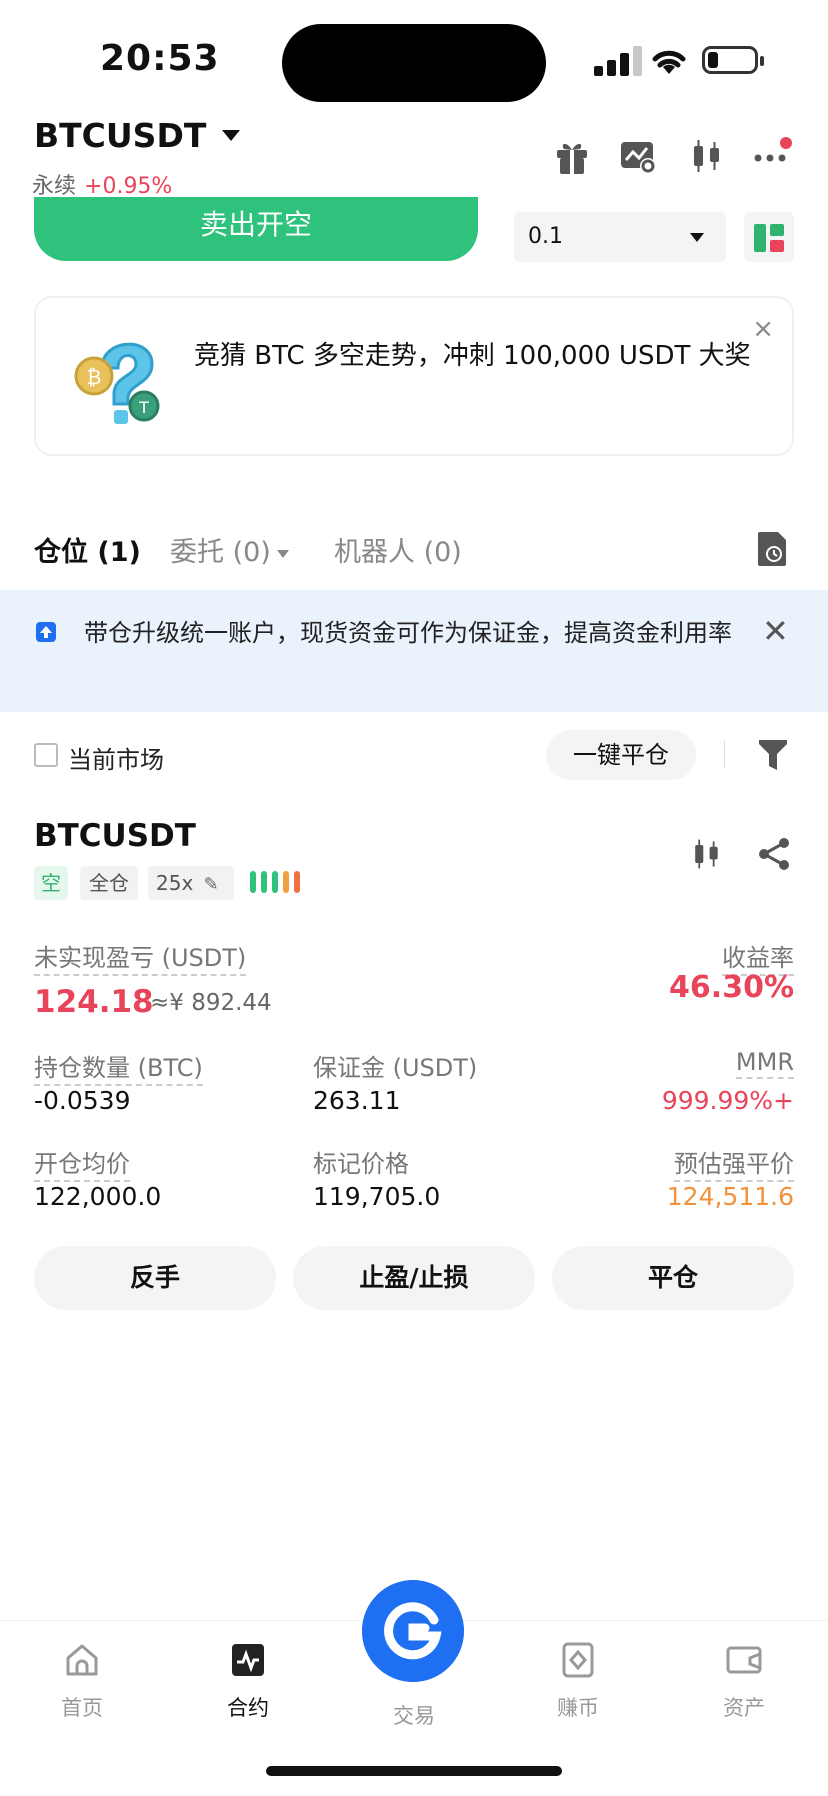  Describe the element at coordinates (82, 1708) in the screenshot. I see `nav-home-label: 首页` at that location.